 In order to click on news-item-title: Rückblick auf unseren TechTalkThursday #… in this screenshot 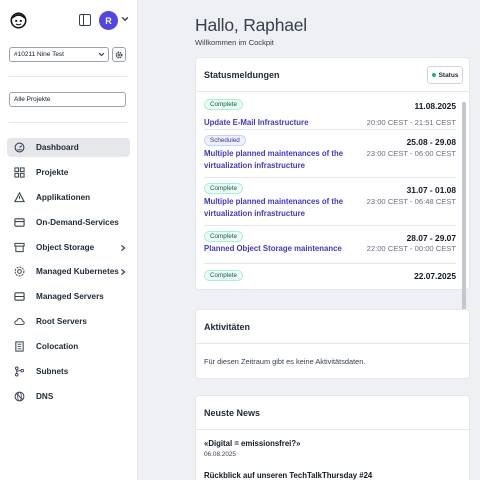, I will do `click(288, 475)`.